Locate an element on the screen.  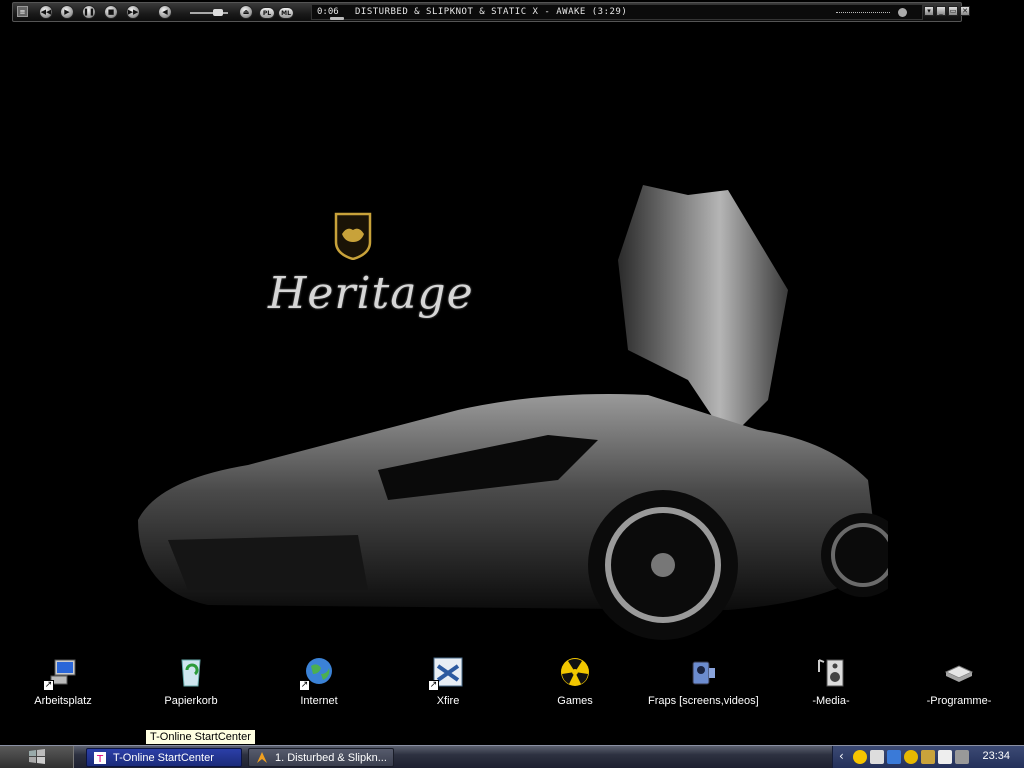
volume-icon: ◀ is located at coordinates (165, 12).